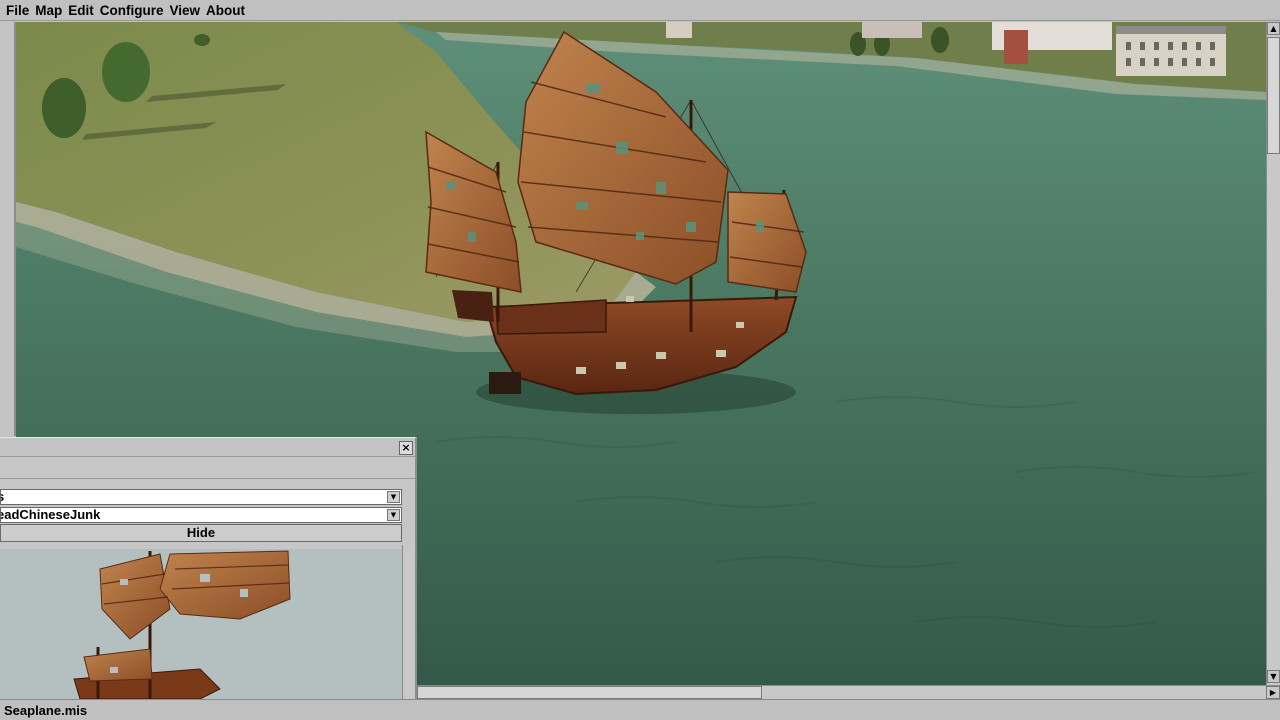  What do you see at coordinates (406, 448) in the screenshot?
I see `close-icon: ×` at bounding box center [406, 448].